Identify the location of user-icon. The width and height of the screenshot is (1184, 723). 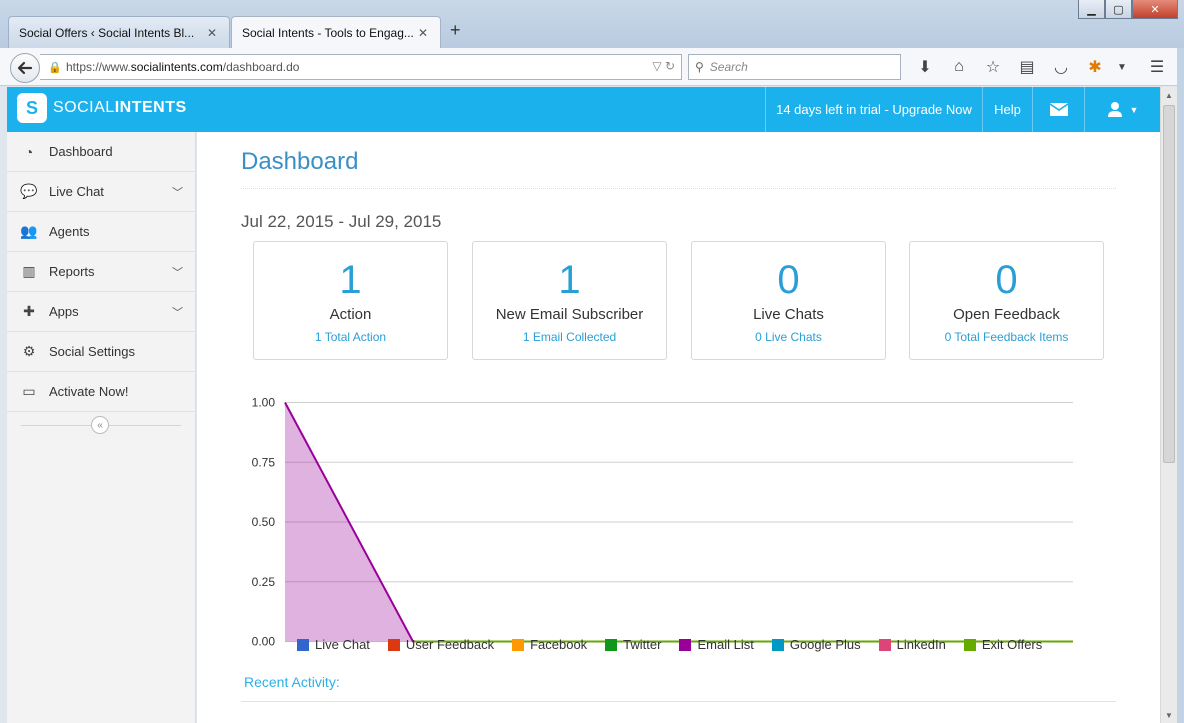
(1114, 109).